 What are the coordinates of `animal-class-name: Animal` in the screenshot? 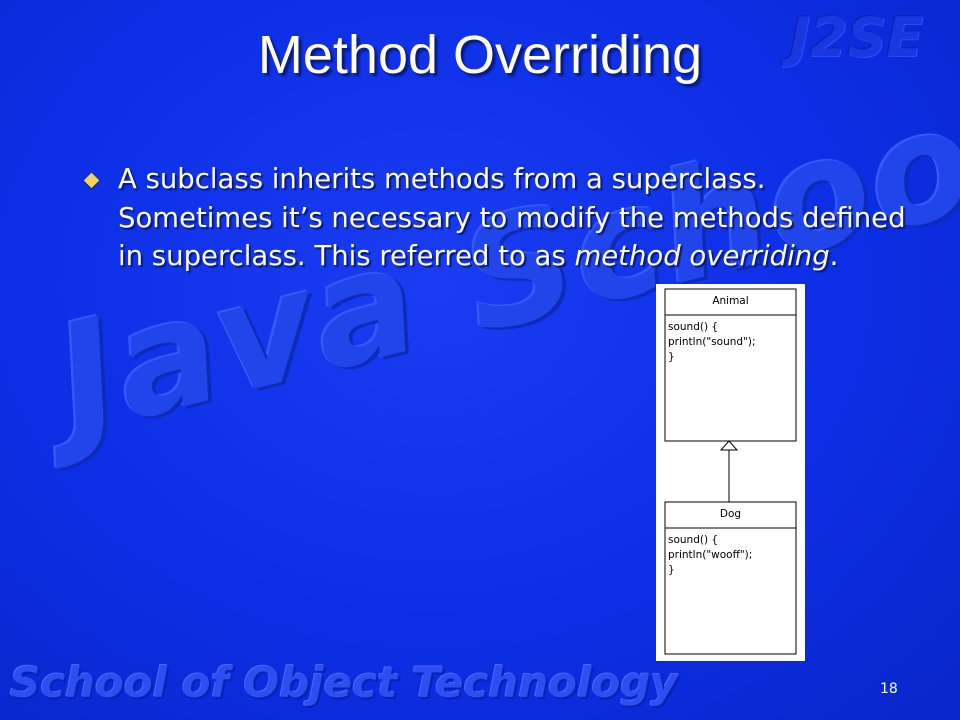 It's located at (730, 301).